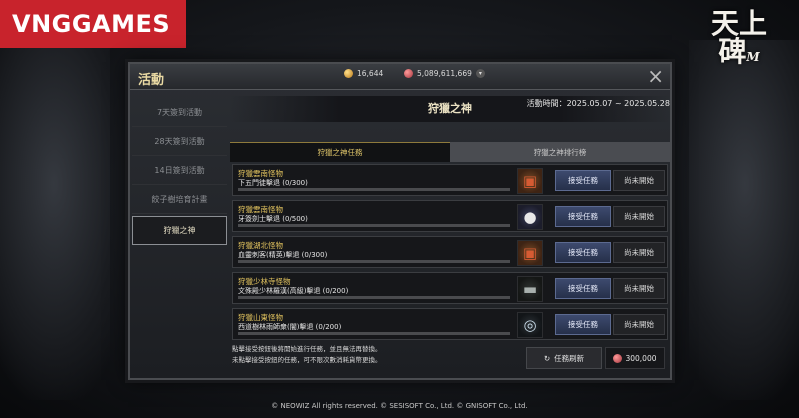 This screenshot has width=799, height=418. I want to click on mission-description: 血靈刺客(精英)擊退 (0/300), so click(283, 255).